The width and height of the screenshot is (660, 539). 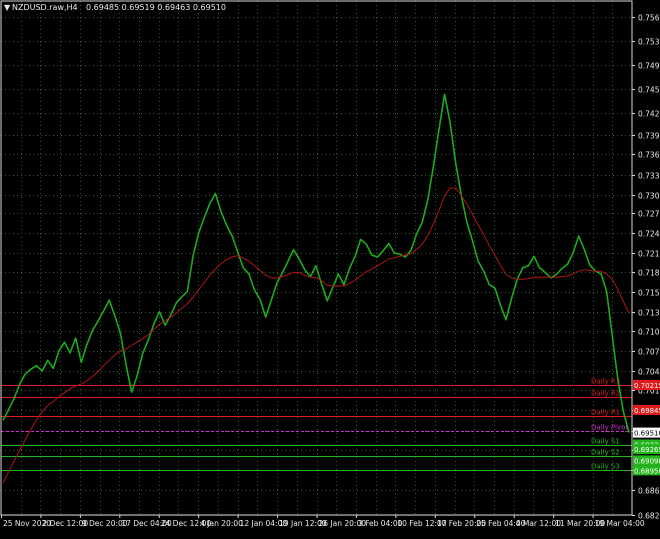 I want to click on y-tick-label: 0.74595, so click(x=649, y=90).